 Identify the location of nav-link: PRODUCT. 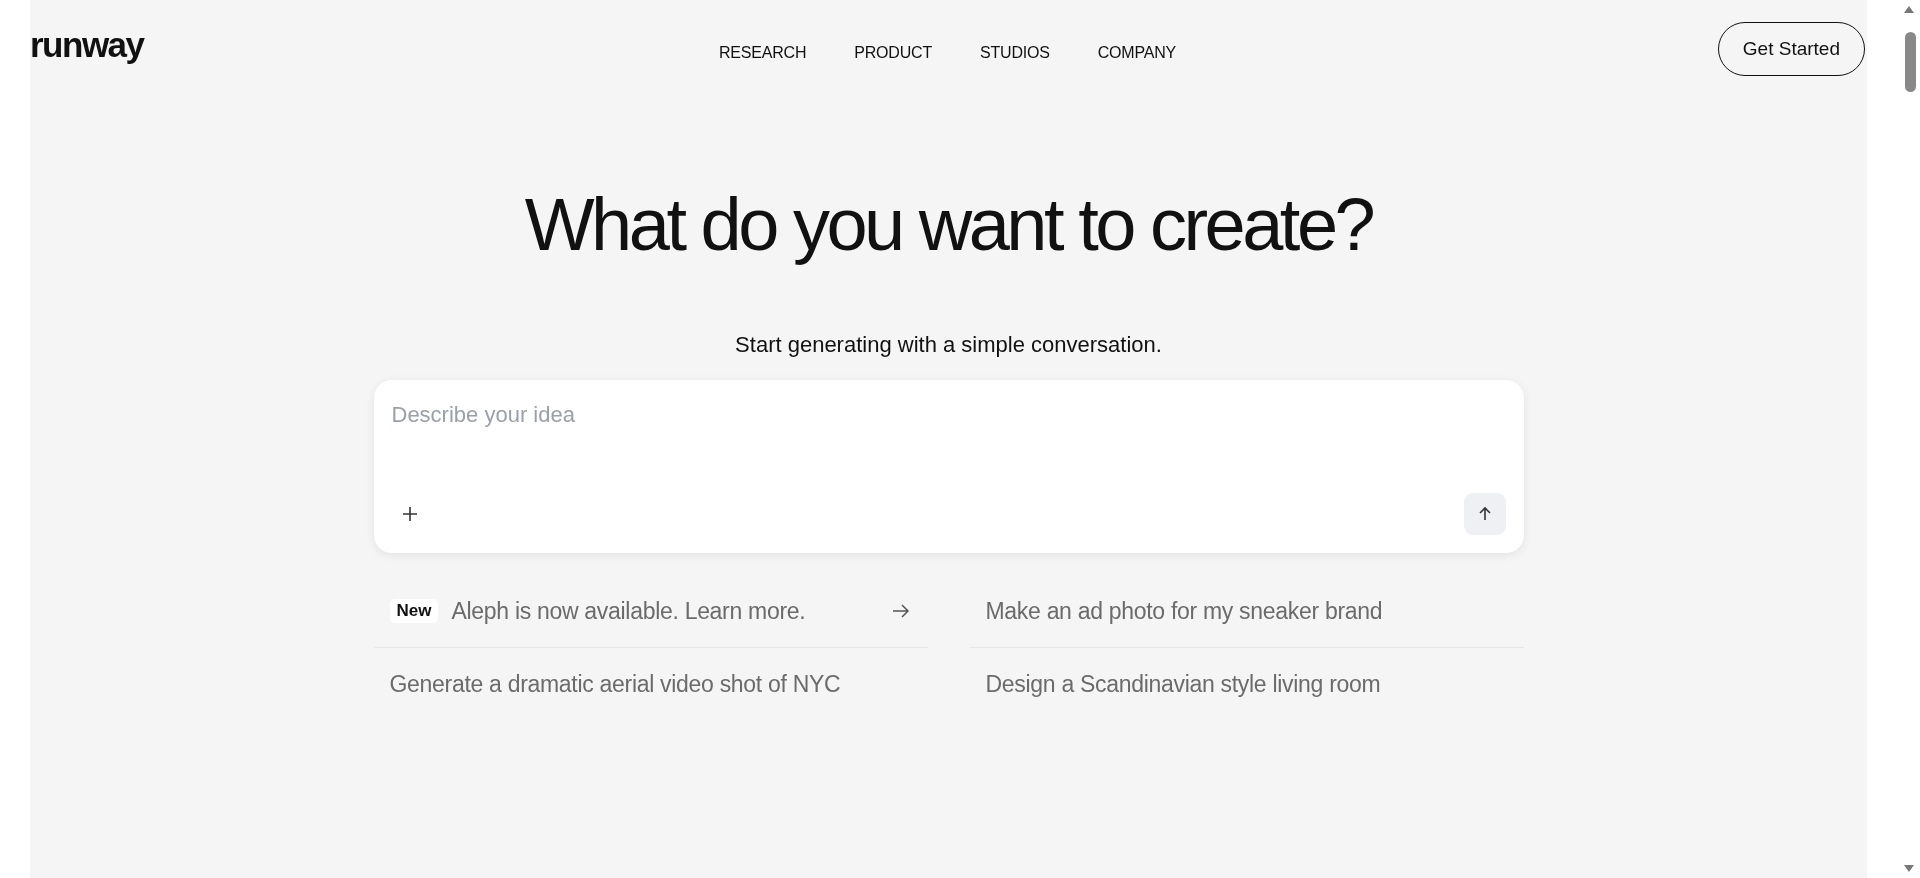
(893, 53).